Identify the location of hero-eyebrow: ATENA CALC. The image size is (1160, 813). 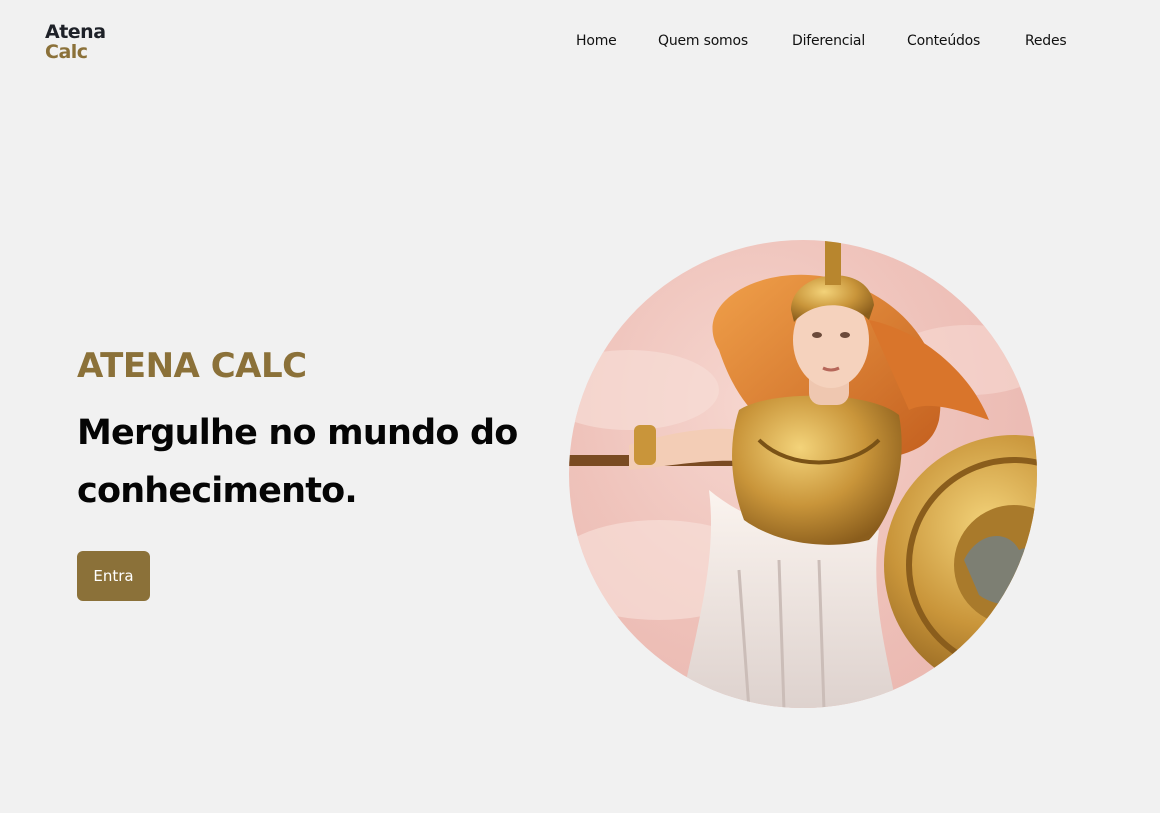
(192, 366).